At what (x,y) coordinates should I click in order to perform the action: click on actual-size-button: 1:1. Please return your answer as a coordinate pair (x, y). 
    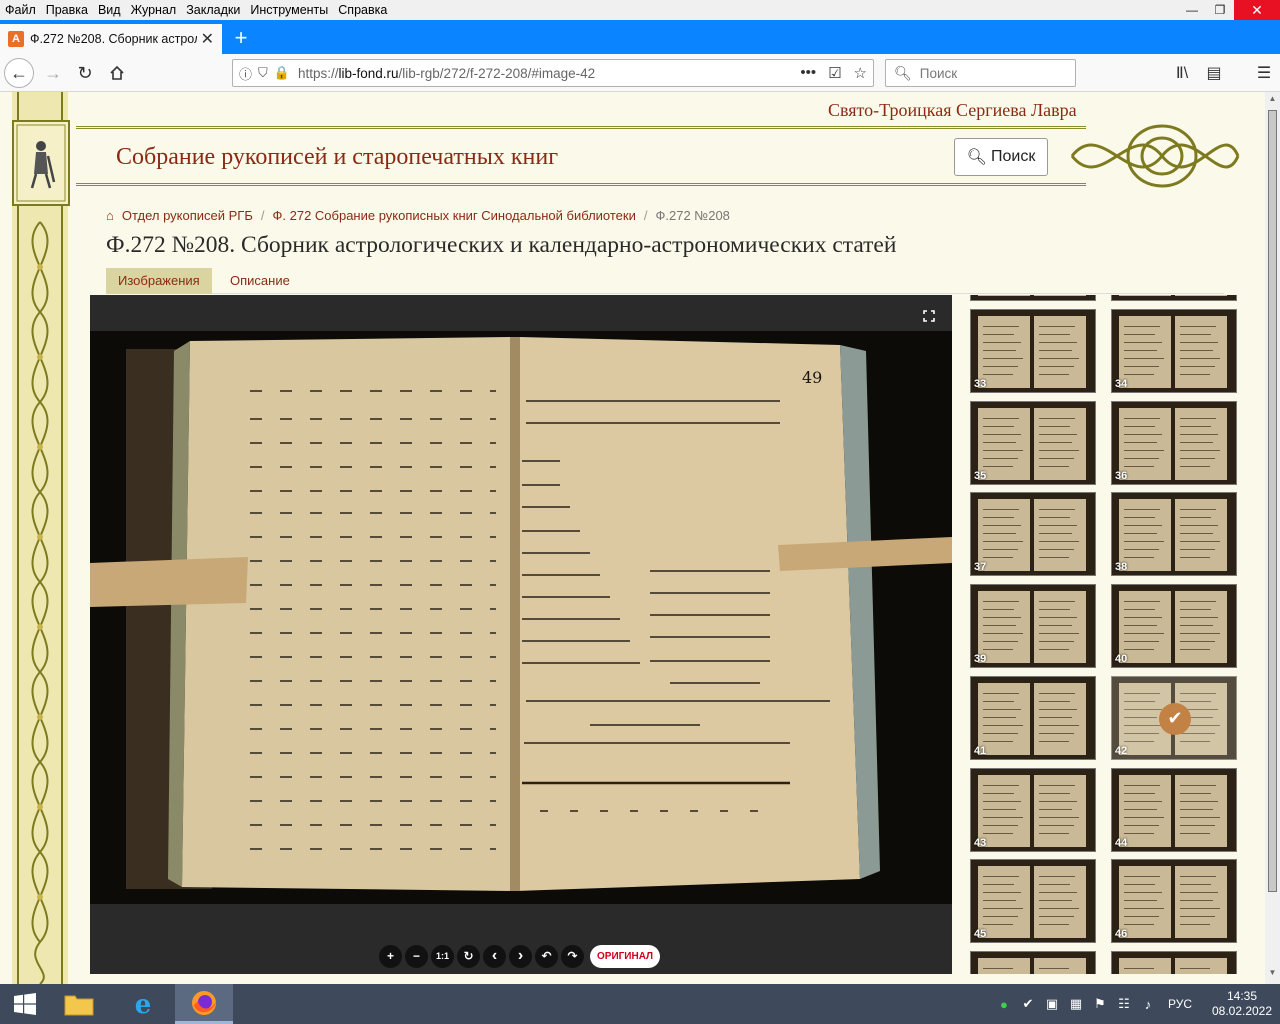
    Looking at the image, I should click on (442, 956).